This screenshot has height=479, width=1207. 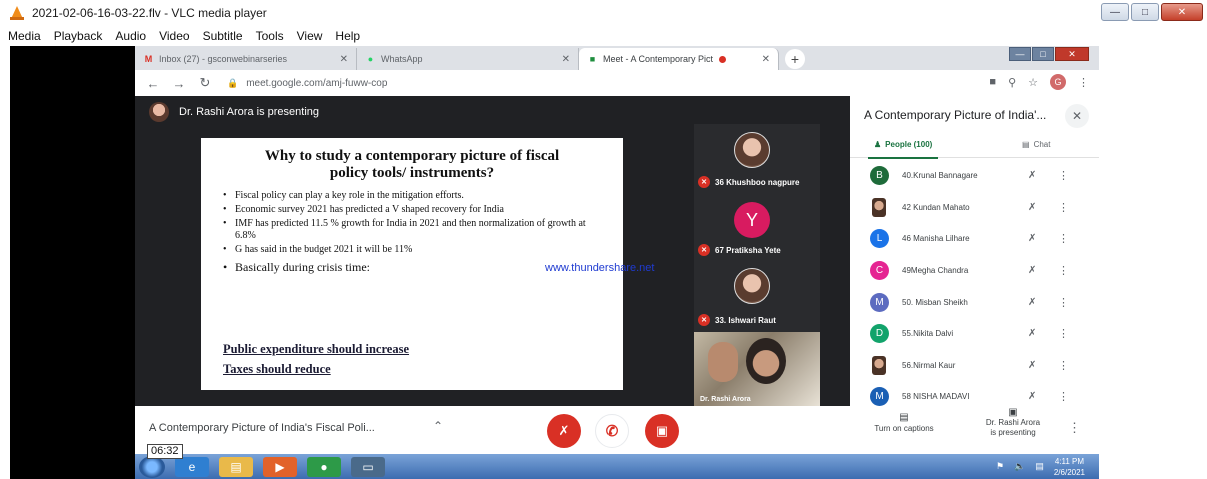 I want to click on meet-icon: ■, so click(x=592, y=59).